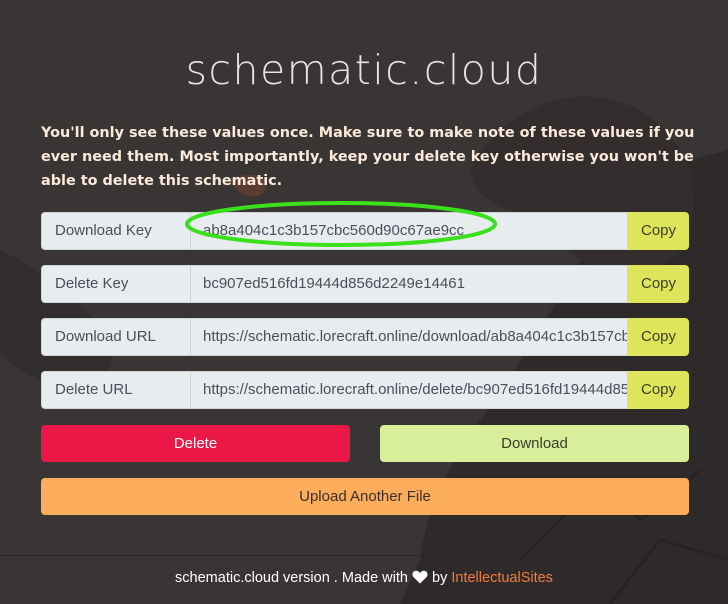 This screenshot has width=728, height=604. I want to click on download-url-label: Download URL, so click(115, 337).